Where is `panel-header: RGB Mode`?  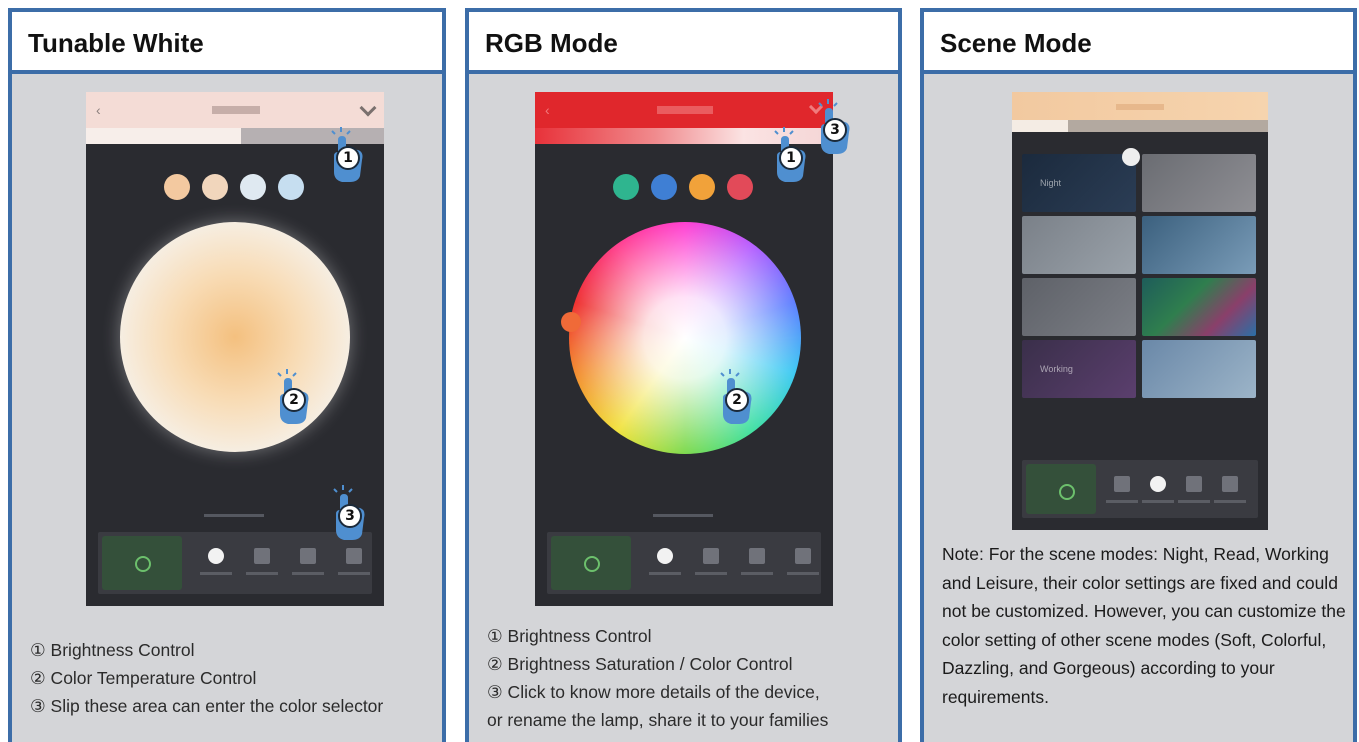
panel-header: RGB Mode is located at coordinates (683, 43).